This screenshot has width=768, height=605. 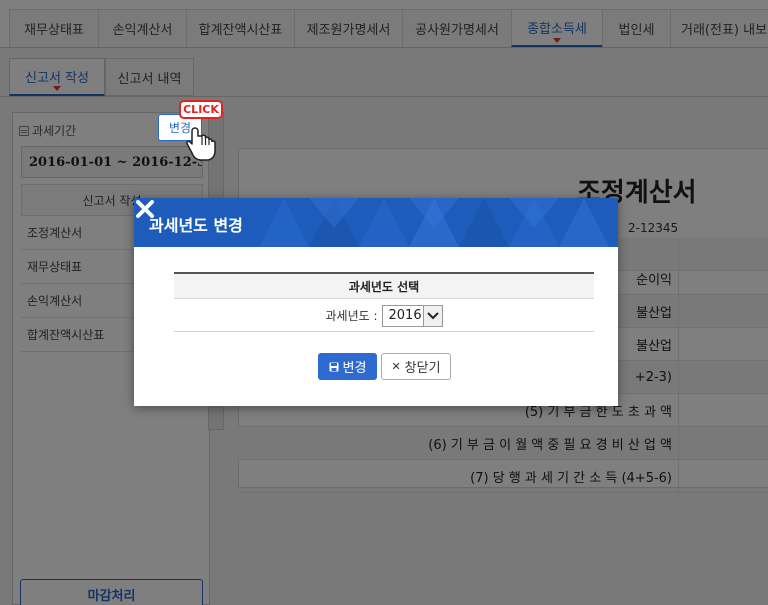 What do you see at coordinates (201, 144) in the screenshot?
I see `pointer-hand-icon` at bounding box center [201, 144].